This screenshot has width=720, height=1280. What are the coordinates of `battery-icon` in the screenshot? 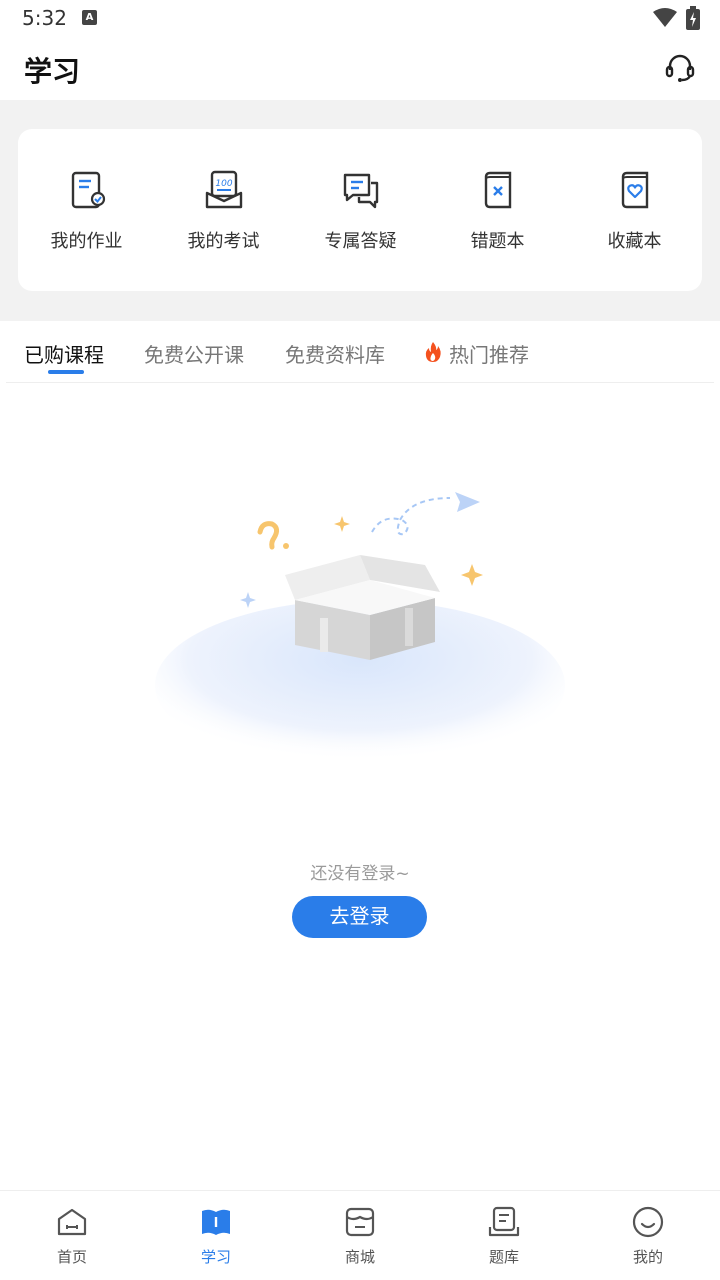 It's located at (693, 18).